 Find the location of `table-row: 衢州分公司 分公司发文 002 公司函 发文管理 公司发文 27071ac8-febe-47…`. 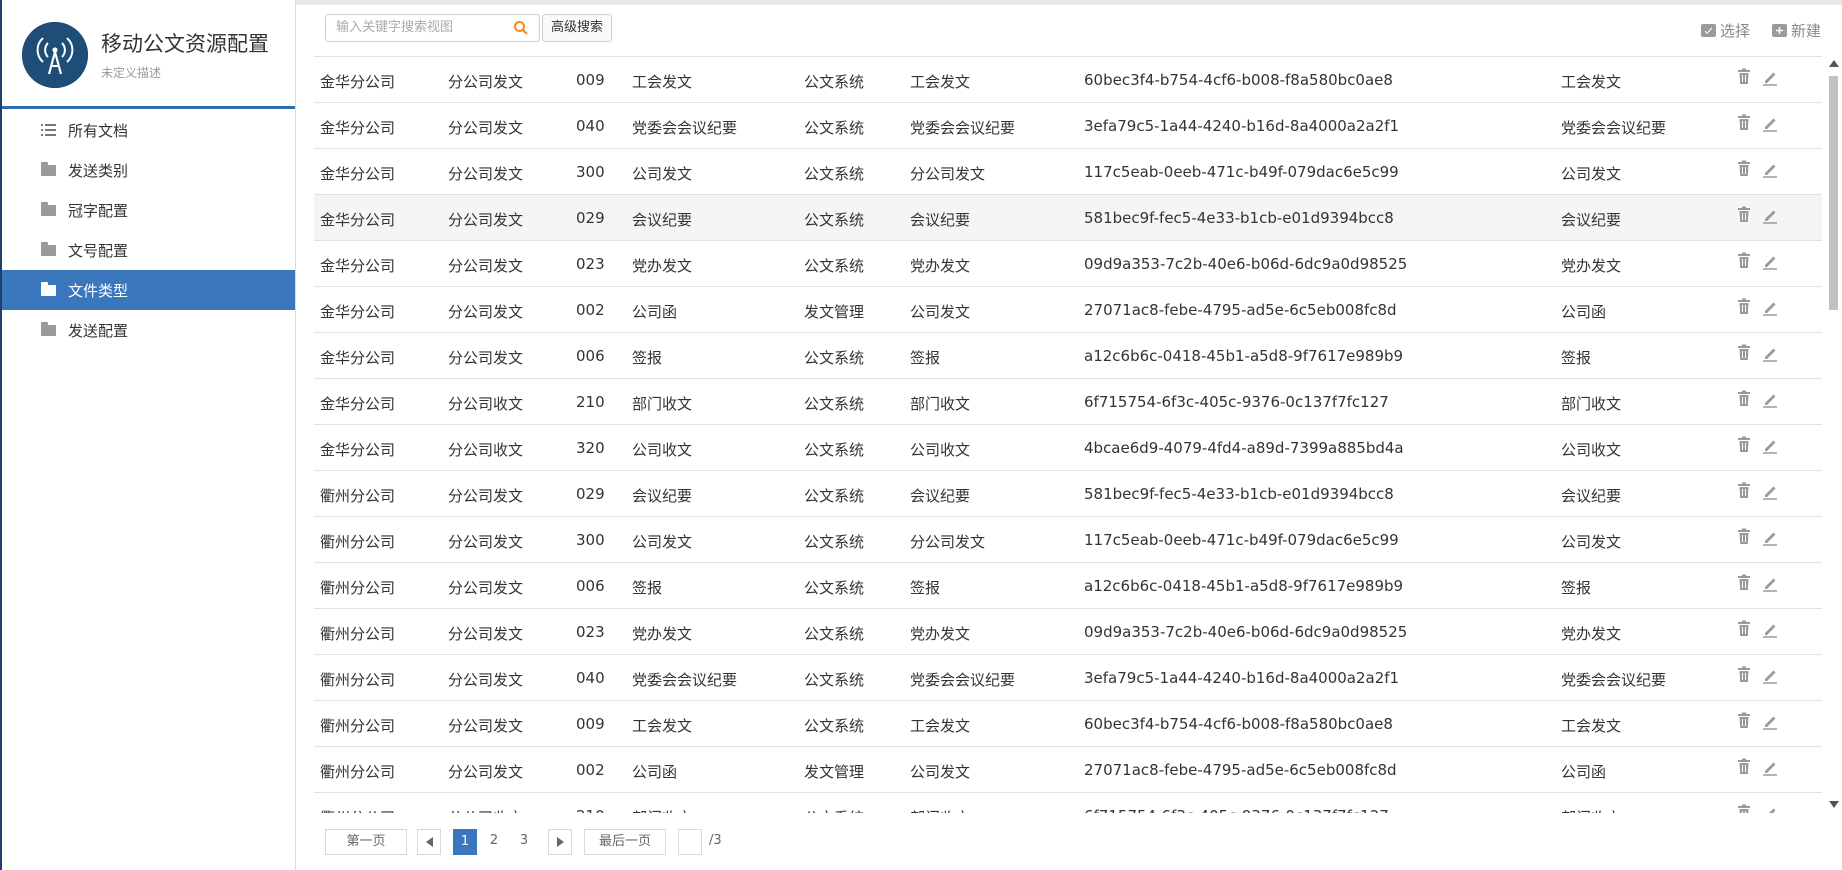

table-row: 衢州分公司 分公司发文 002 公司函 发文管理 公司发文 27071ac8-febe-47… is located at coordinates (1068, 770).